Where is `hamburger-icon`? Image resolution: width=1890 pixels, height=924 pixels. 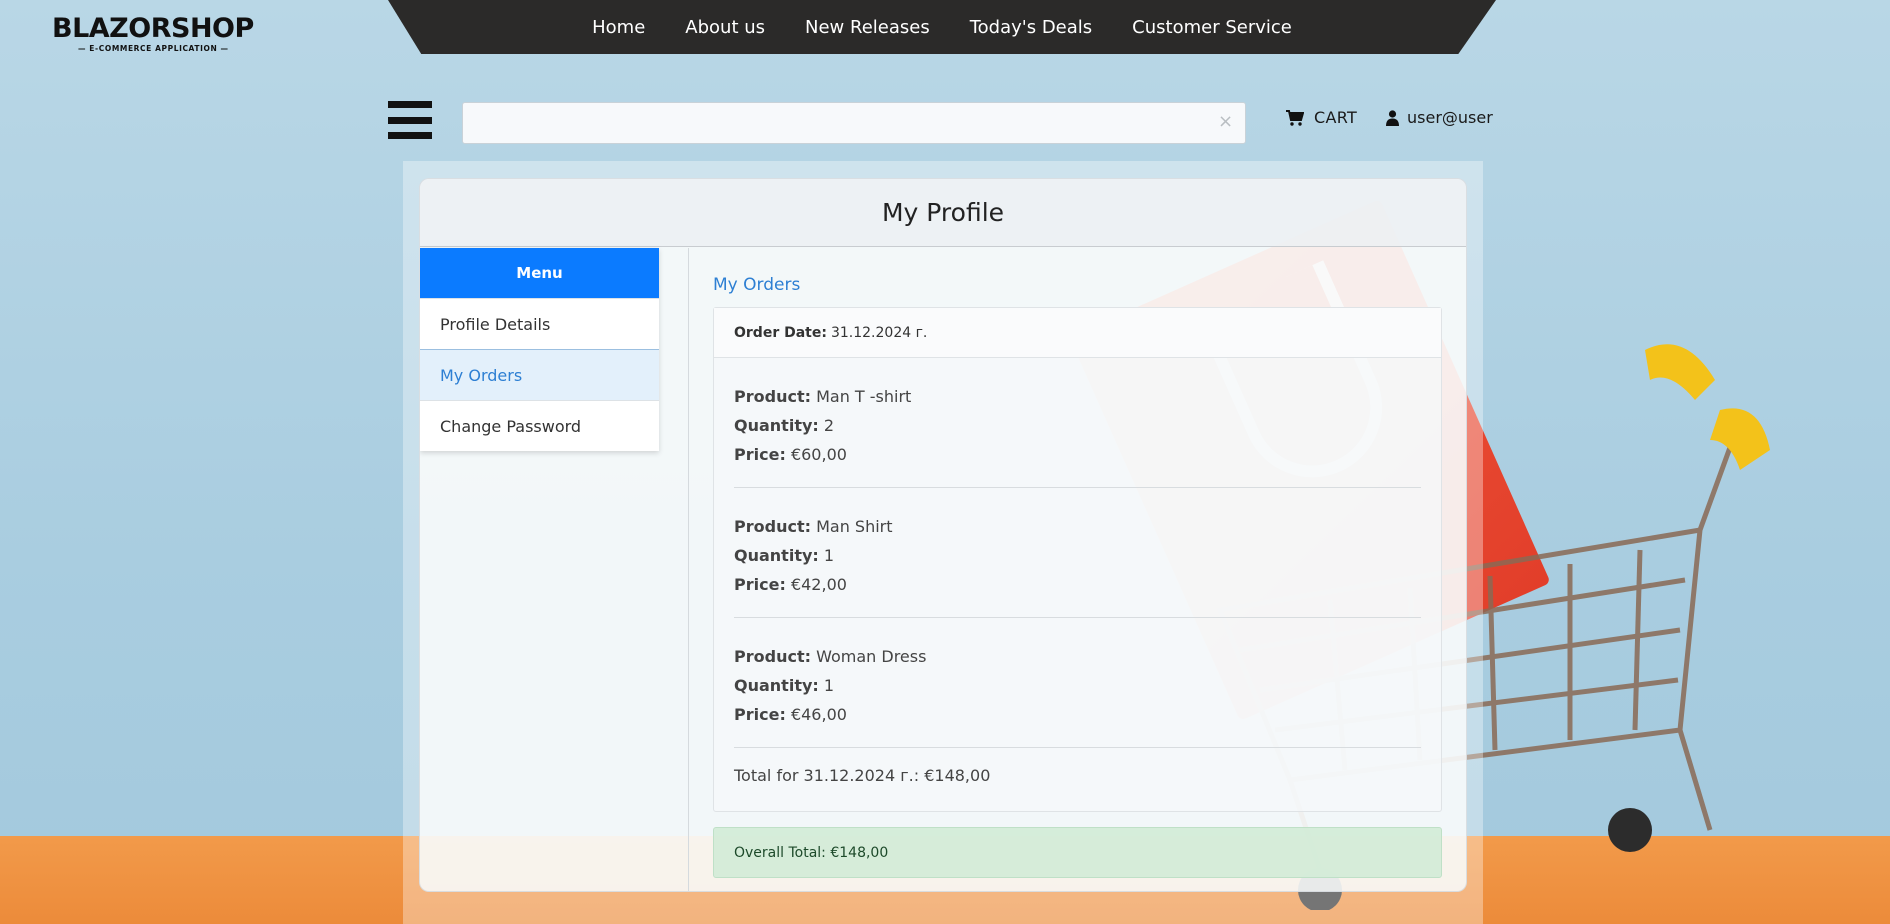
hamburger-icon is located at coordinates (410, 120).